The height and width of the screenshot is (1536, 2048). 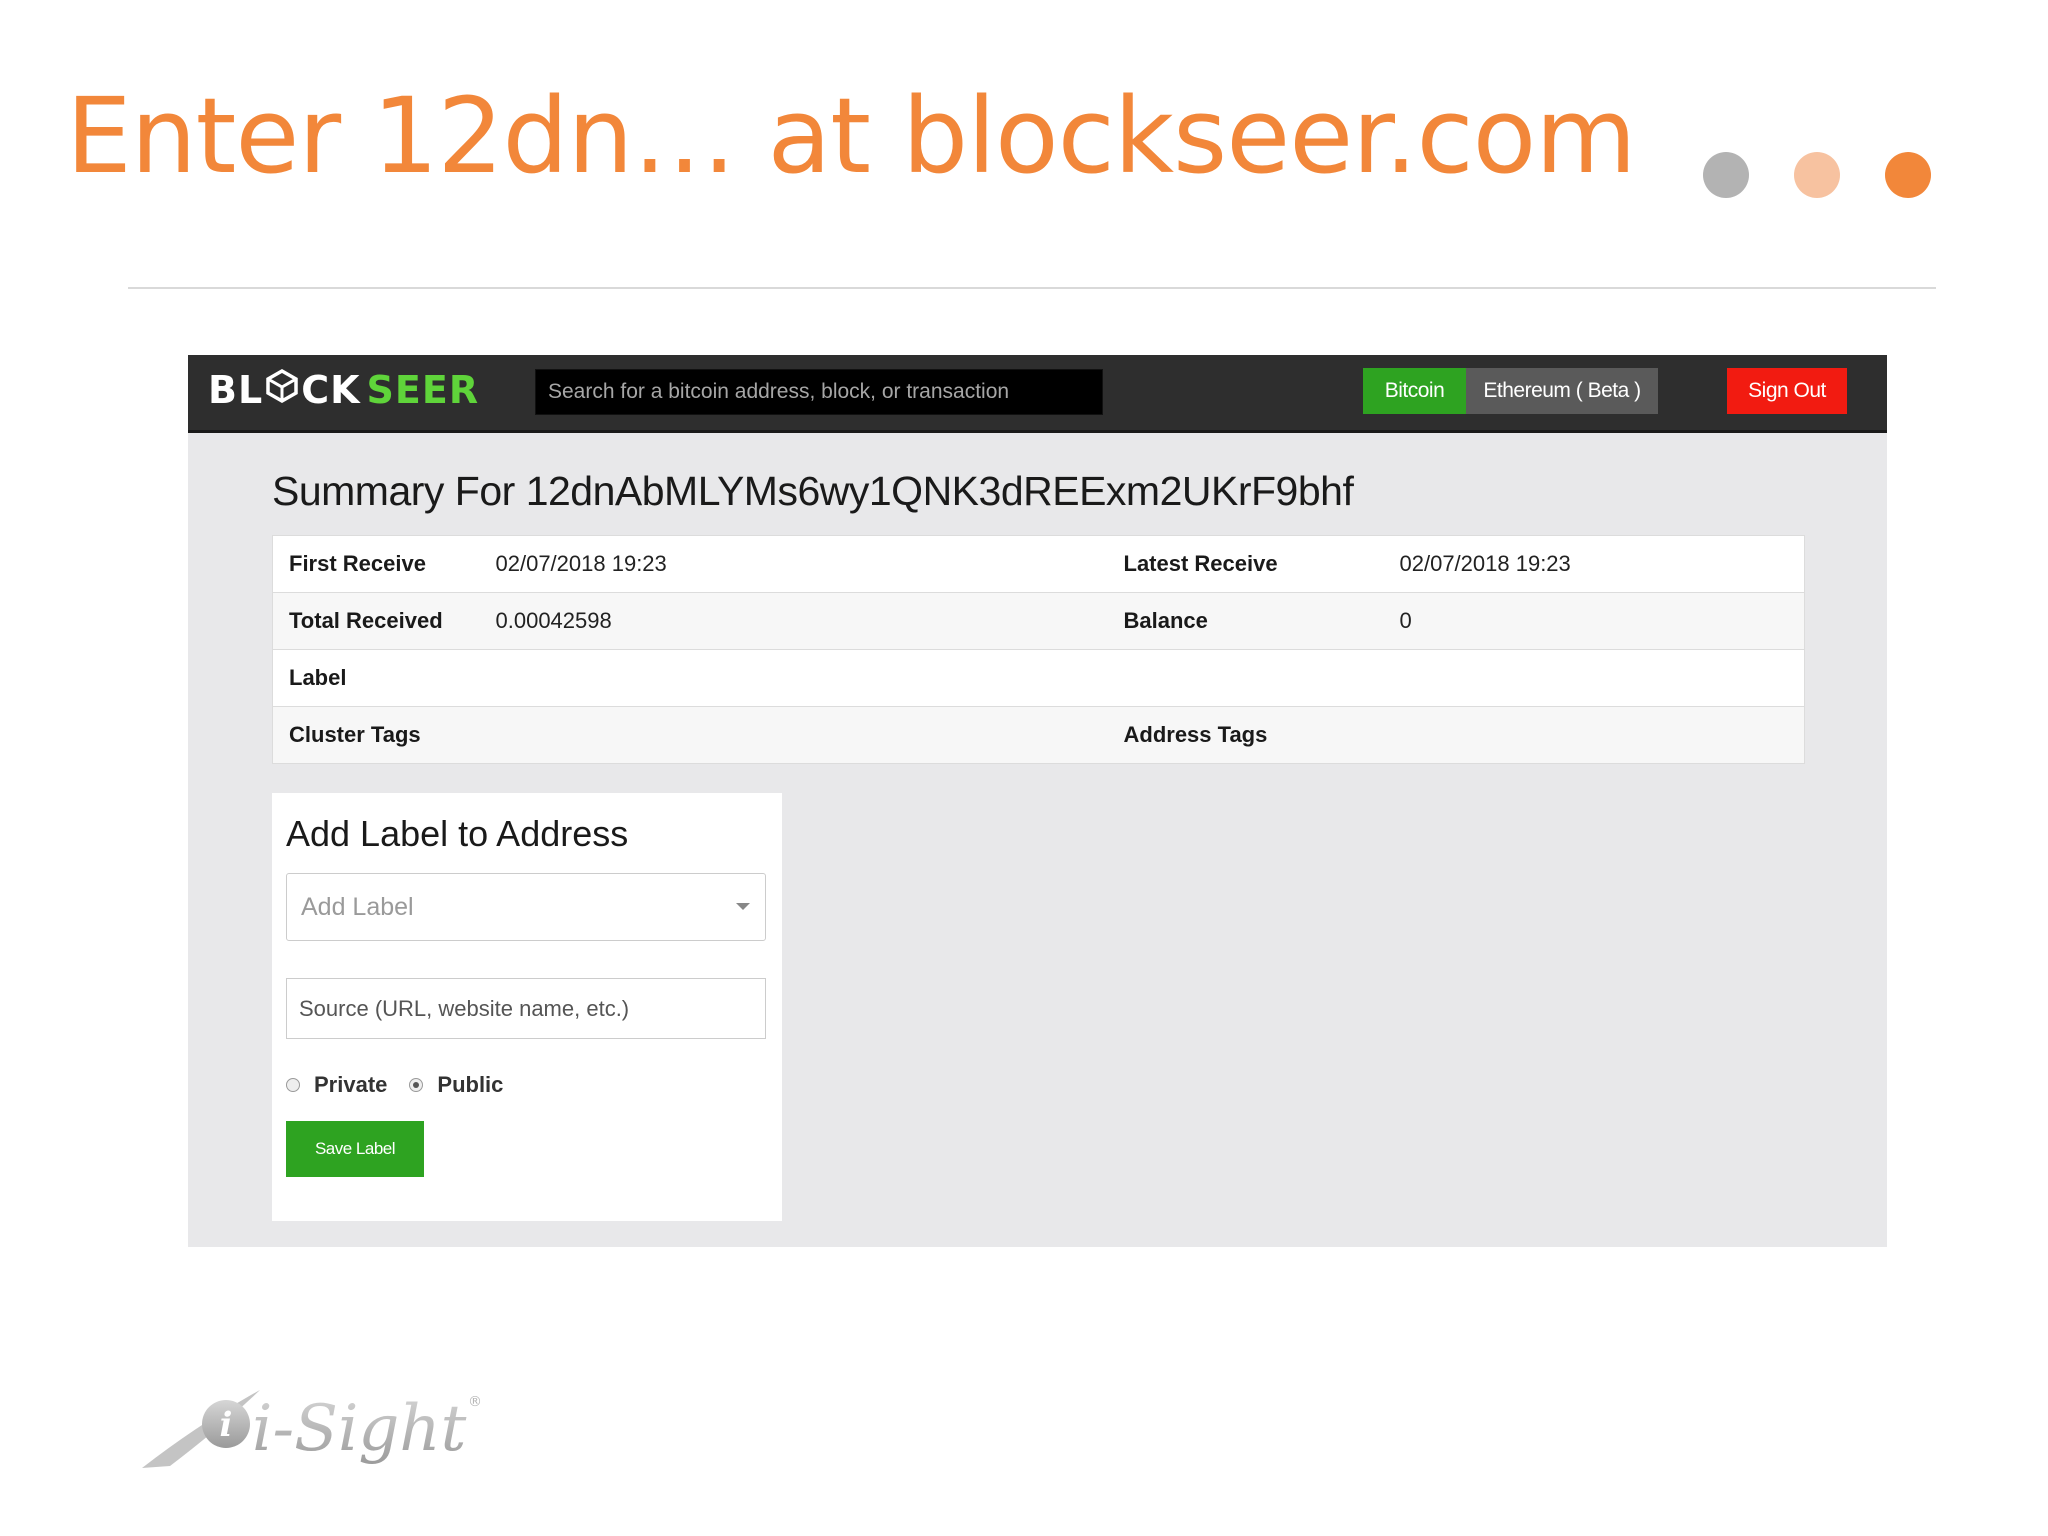 What do you see at coordinates (1245, 735) in the screenshot?
I see `address-tags-label: Address Tags` at bounding box center [1245, 735].